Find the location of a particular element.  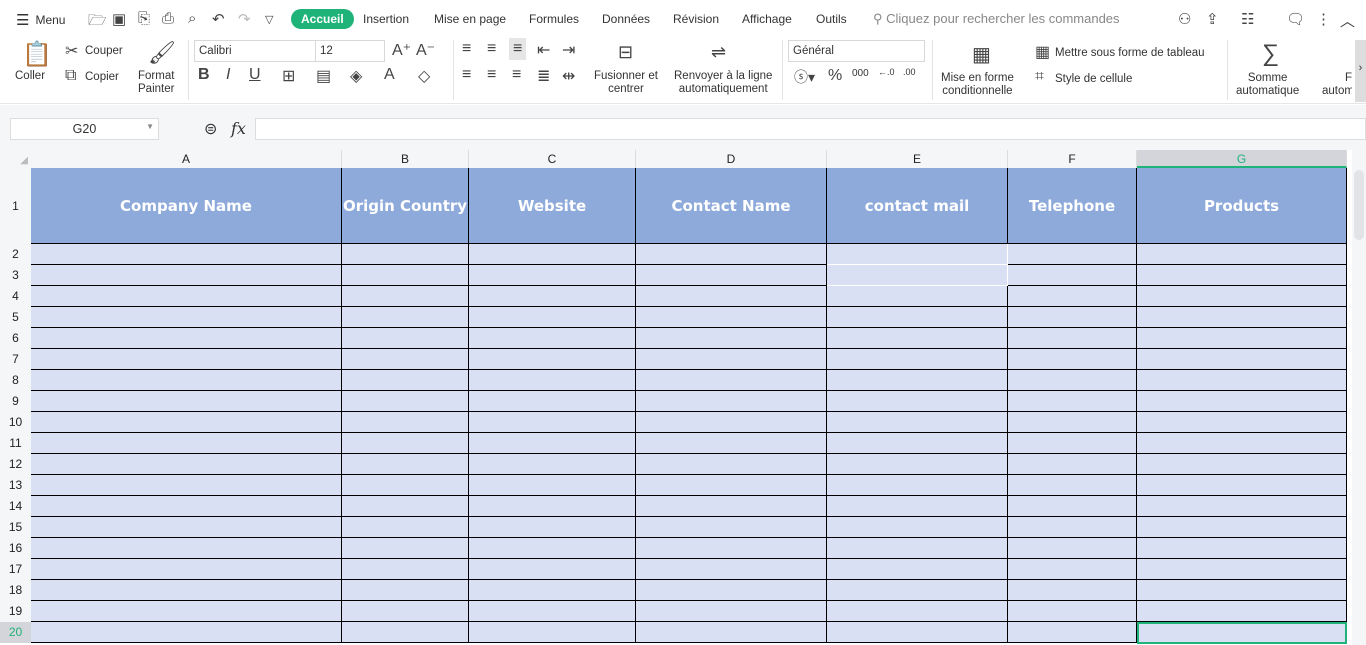

cell-b11 is located at coordinates (405, 443).